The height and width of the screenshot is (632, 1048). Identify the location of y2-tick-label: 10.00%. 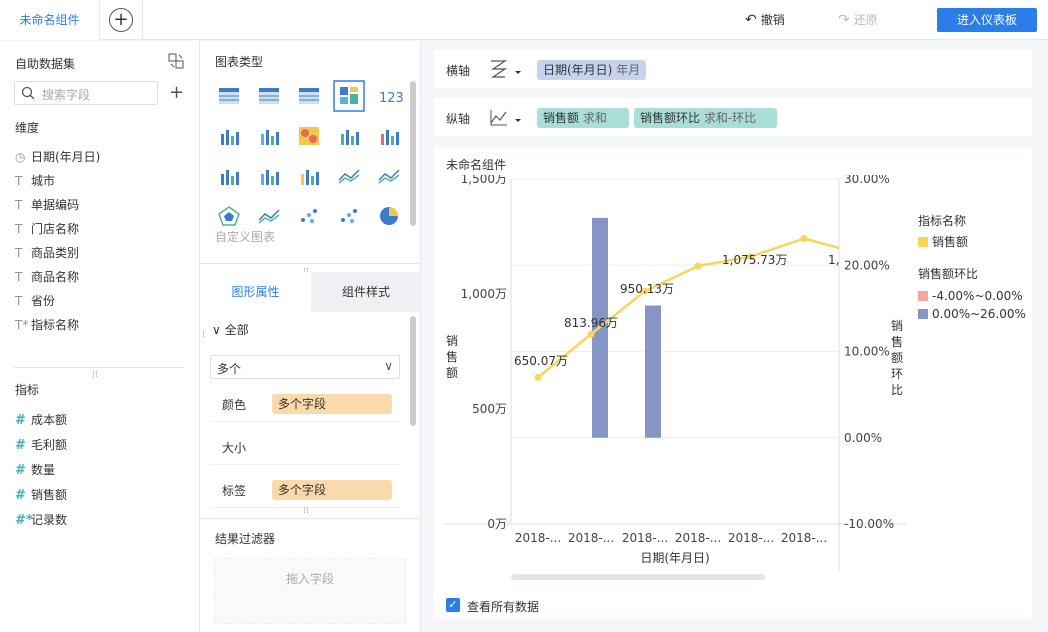
(867, 352).